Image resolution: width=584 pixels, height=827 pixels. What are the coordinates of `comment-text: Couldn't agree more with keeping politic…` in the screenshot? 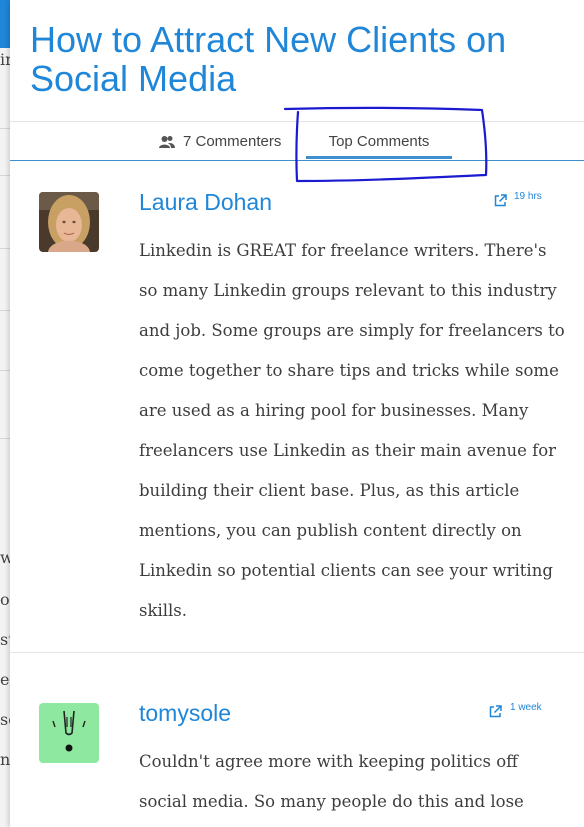 It's located at (331, 781).